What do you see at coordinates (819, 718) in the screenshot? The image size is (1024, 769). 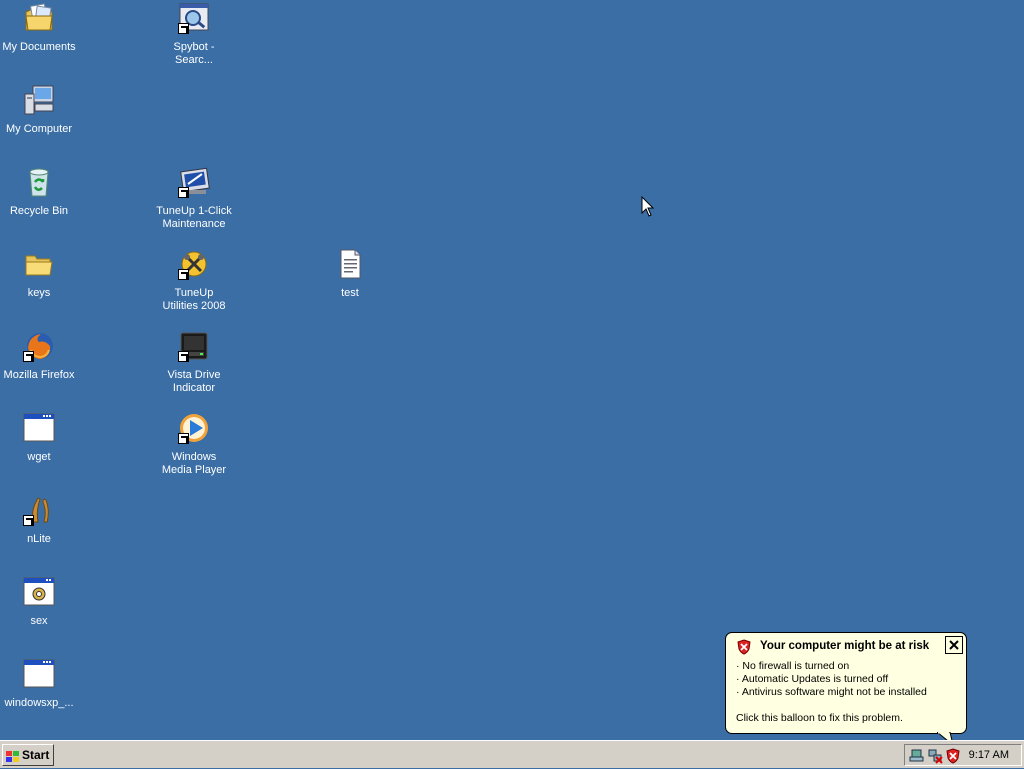 I see `balloon-footer: Click this balloon to fix this problem.` at bounding box center [819, 718].